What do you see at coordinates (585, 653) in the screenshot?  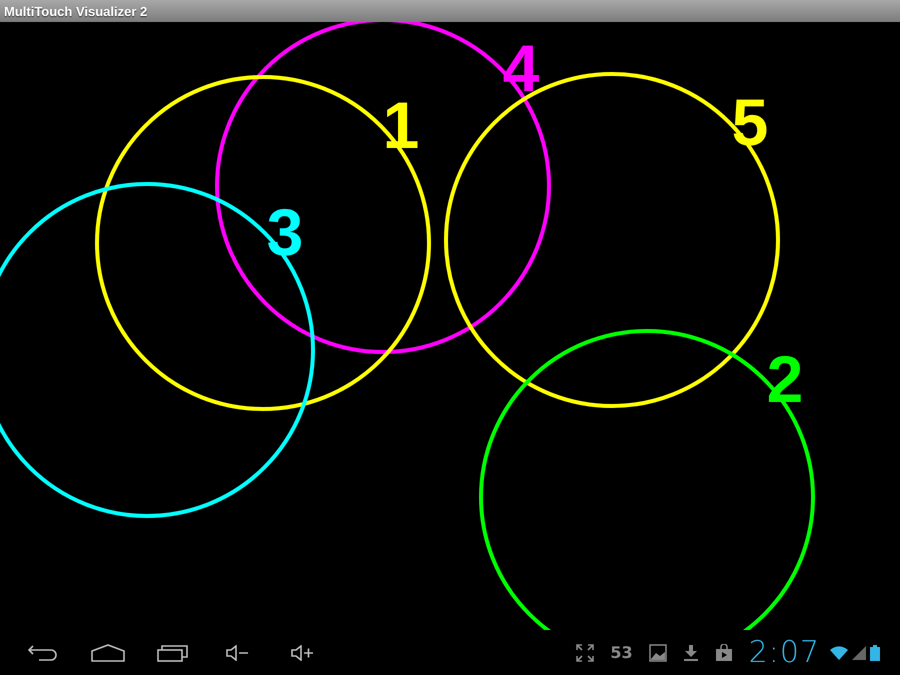 I see `fullscreen-icon` at bounding box center [585, 653].